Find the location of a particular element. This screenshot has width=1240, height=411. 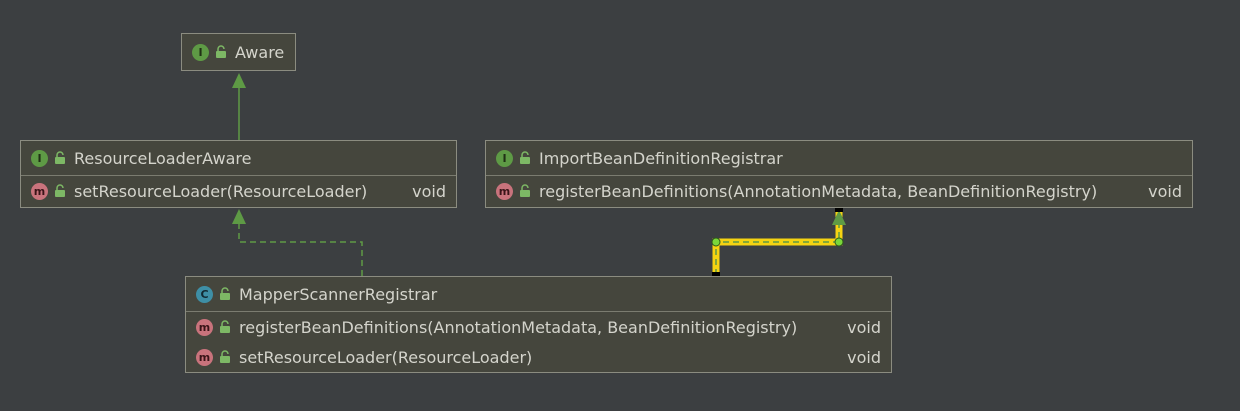

node-header: I Aware is located at coordinates (238, 52).